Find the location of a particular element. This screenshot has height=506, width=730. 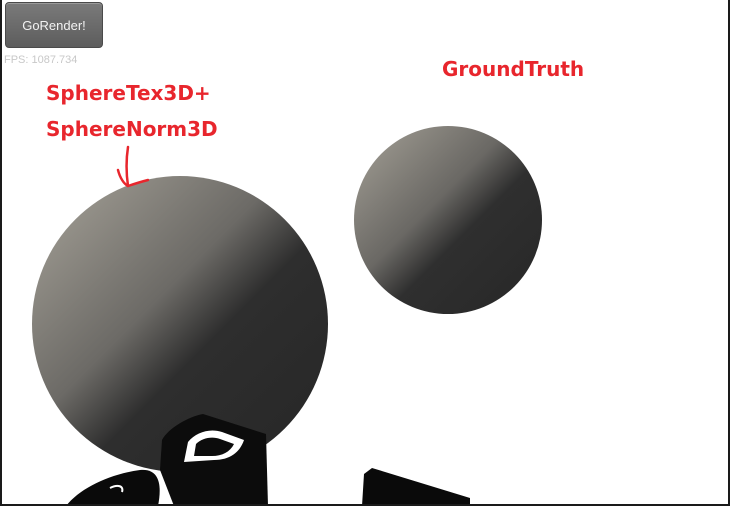

fps-counter: FPS: 1087.734 is located at coordinates (41, 60).